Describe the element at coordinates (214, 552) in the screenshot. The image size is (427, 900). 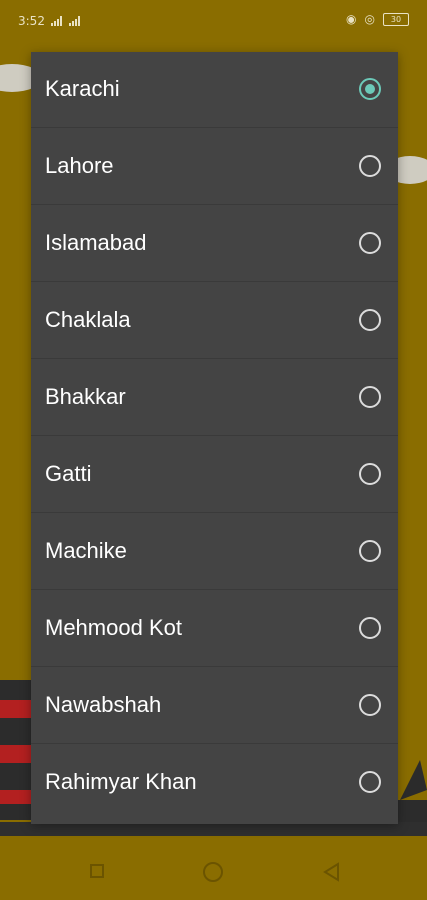
I see `option-machike: Machike` at that location.